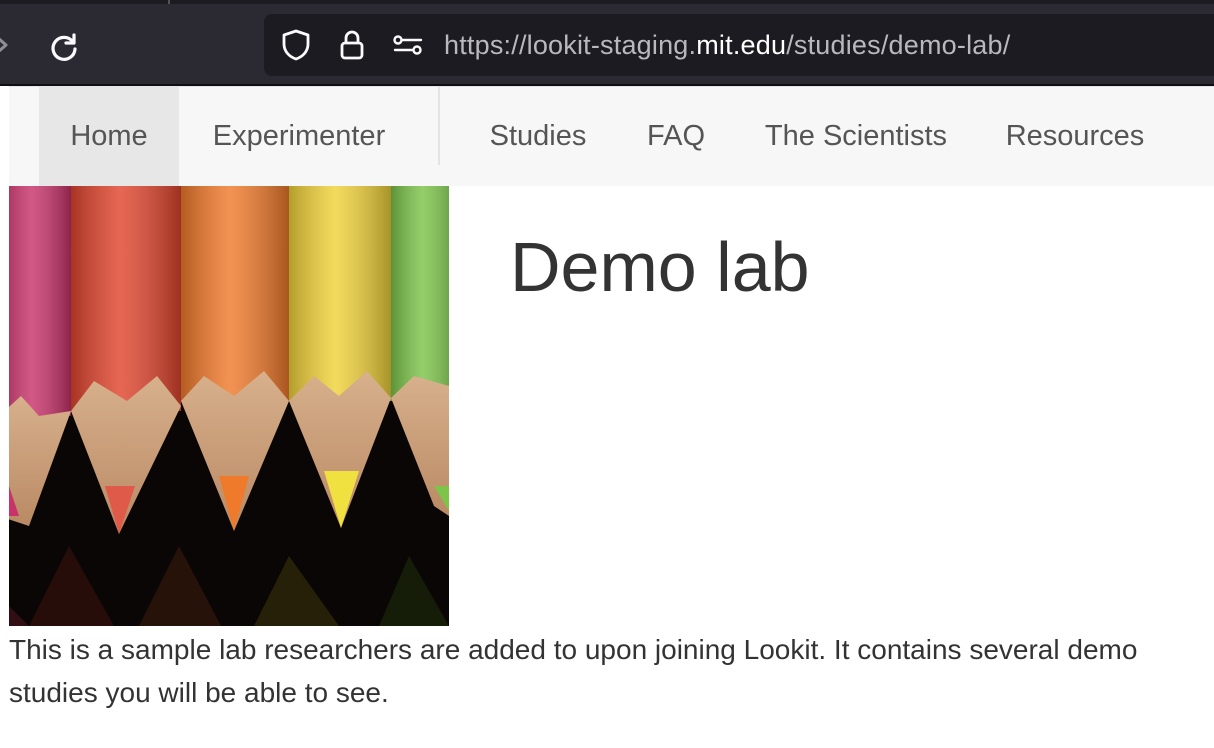 This screenshot has height=748, width=1214. Describe the element at coordinates (408, 45) in the screenshot. I see `permissions-icon` at that location.